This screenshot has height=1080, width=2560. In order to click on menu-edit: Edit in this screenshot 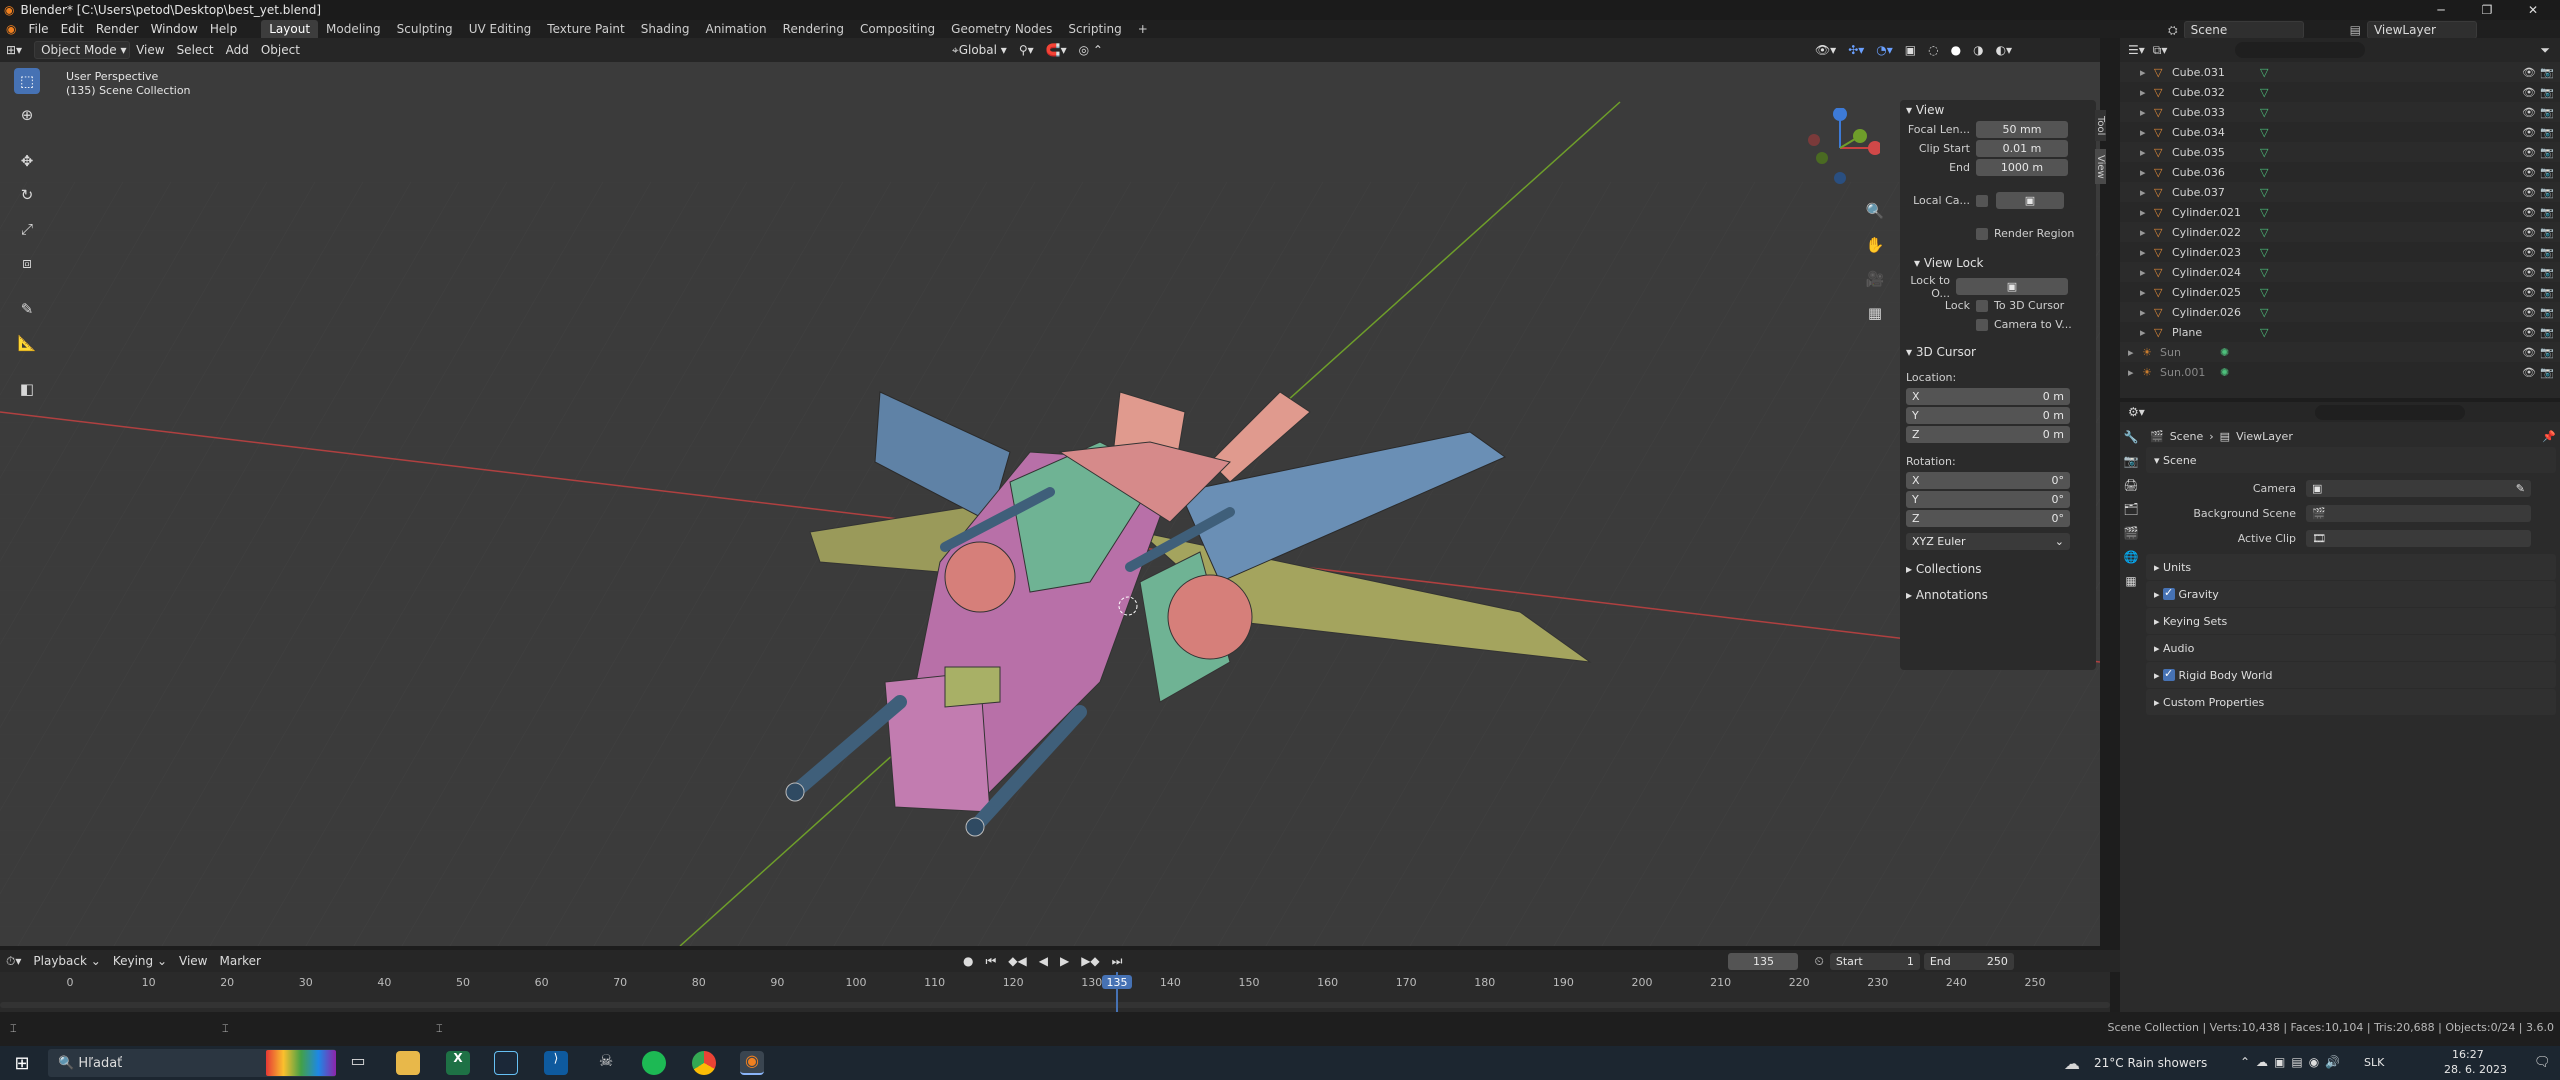, I will do `click(72, 29)`.